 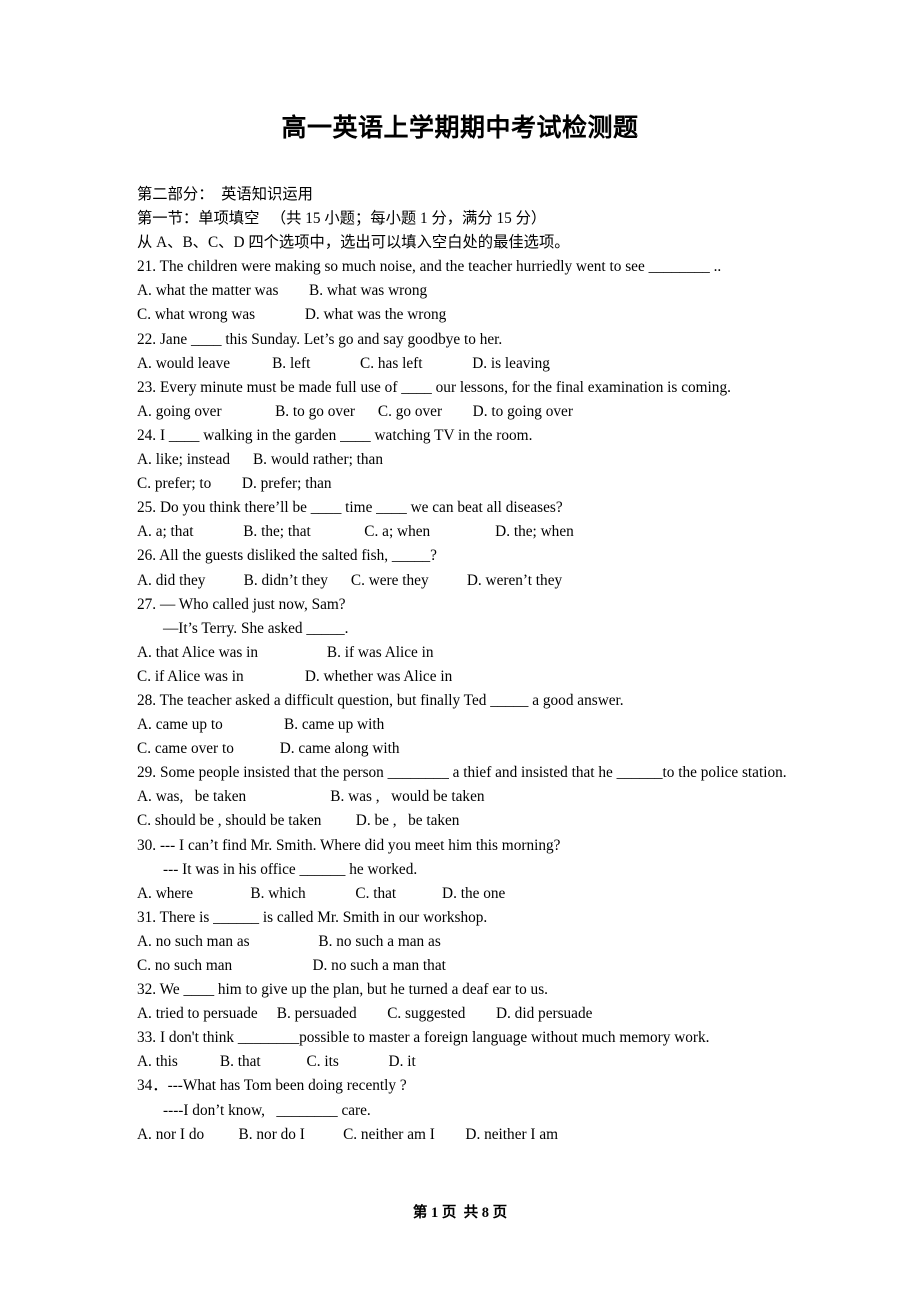 I want to click on part-heading: 第二部分： 英语知识运用, so click(x=225, y=194).